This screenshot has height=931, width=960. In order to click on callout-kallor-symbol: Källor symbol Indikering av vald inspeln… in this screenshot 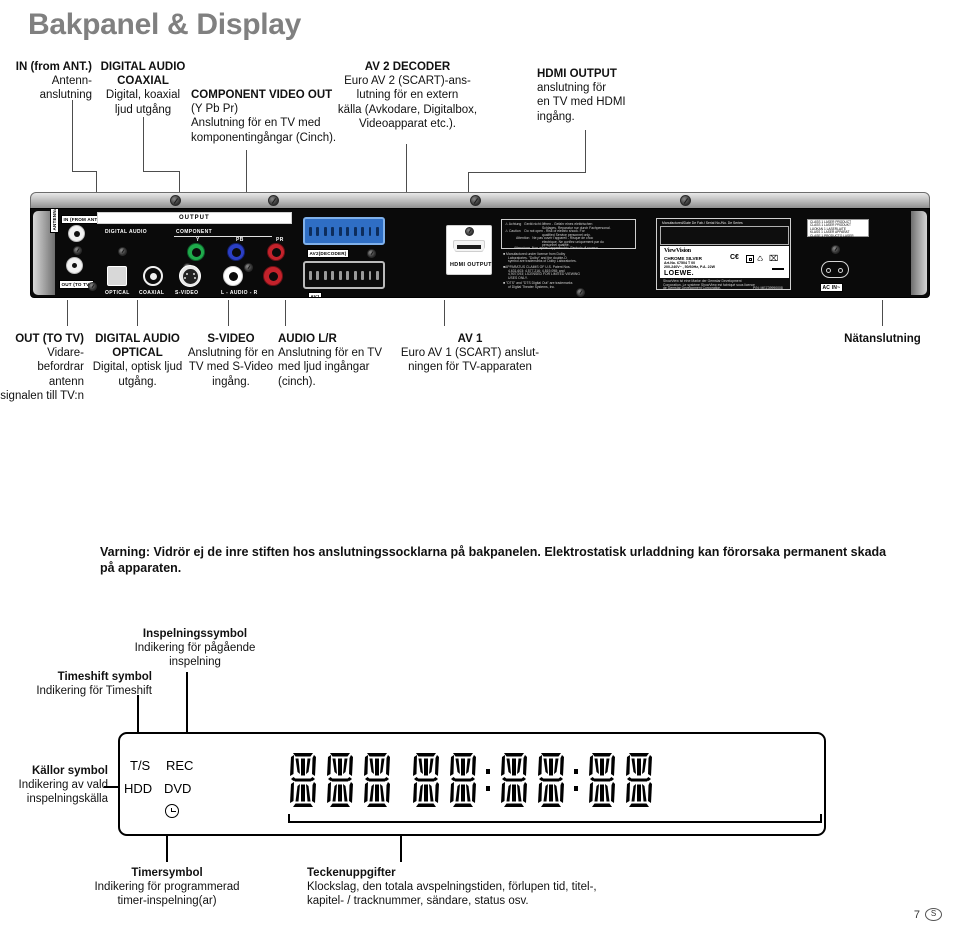, I will do `click(54, 785)`.